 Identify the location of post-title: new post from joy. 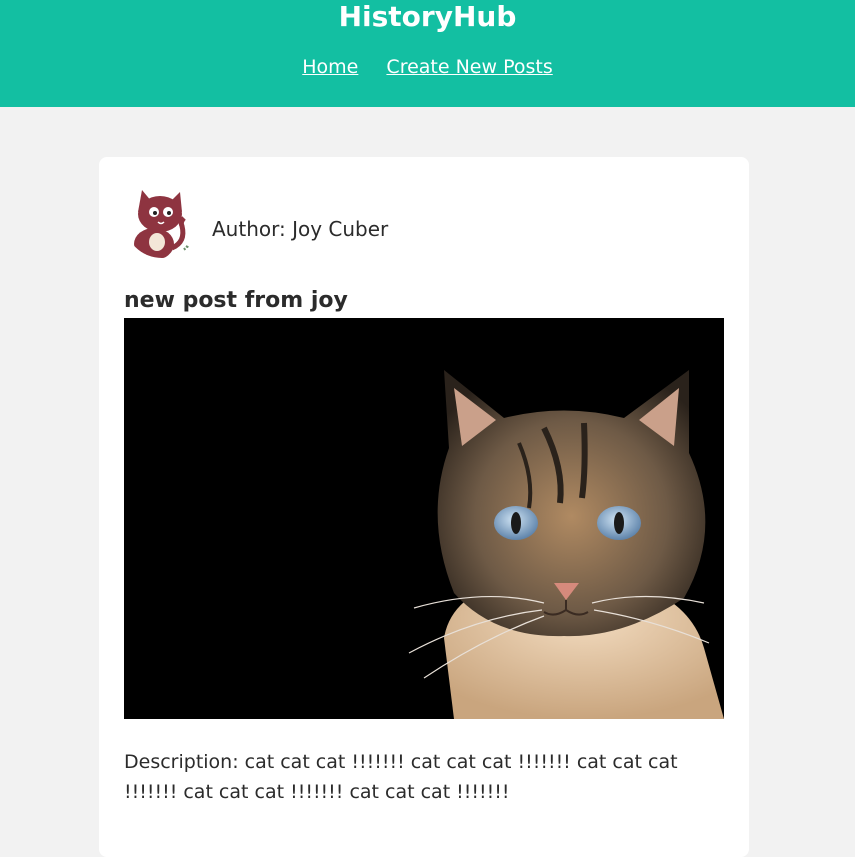
(236, 300).